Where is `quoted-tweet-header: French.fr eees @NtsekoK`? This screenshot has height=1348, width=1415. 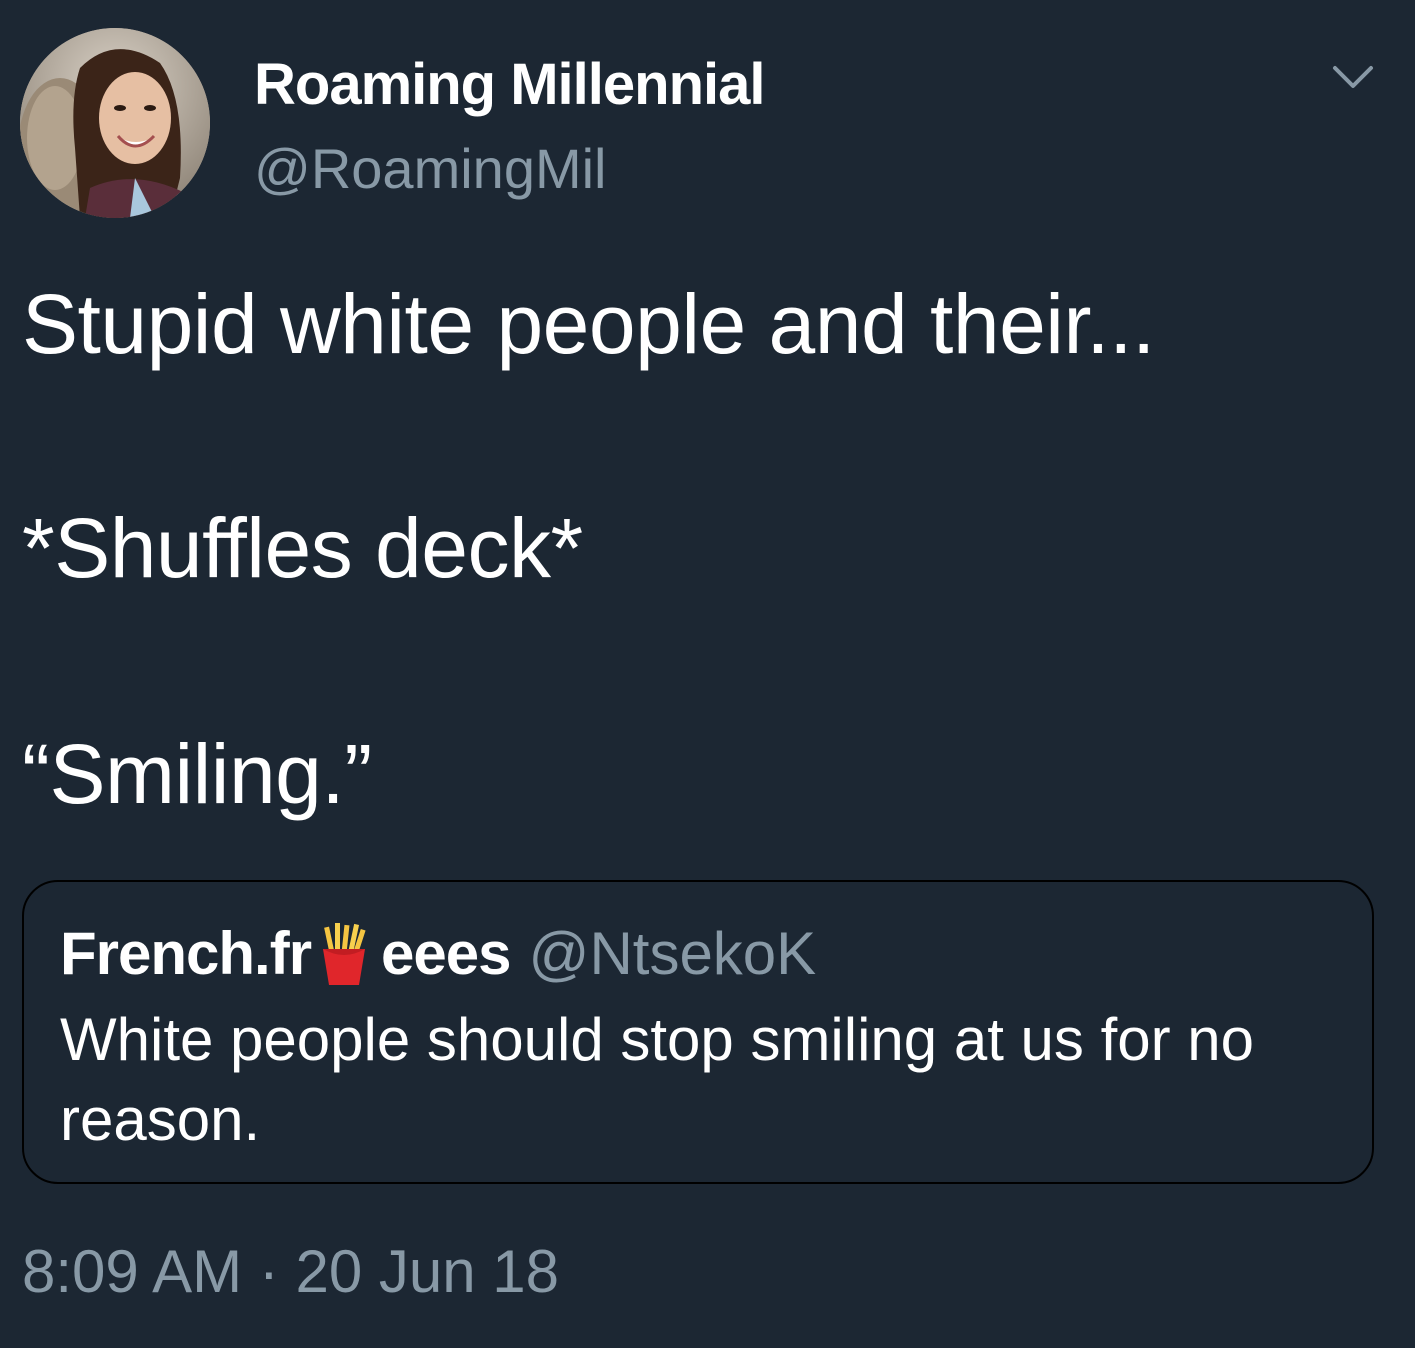
quoted-tweet-header: French.fr eees @NtsekoK is located at coordinates (438, 954).